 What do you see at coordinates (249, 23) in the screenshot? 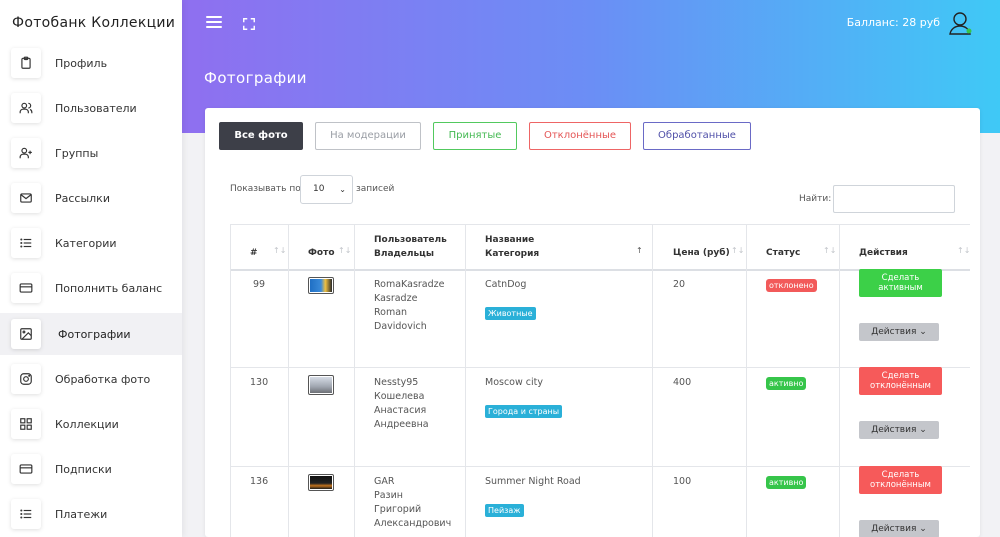
I see `fullscreen-icon` at bounding box center [249, 23].